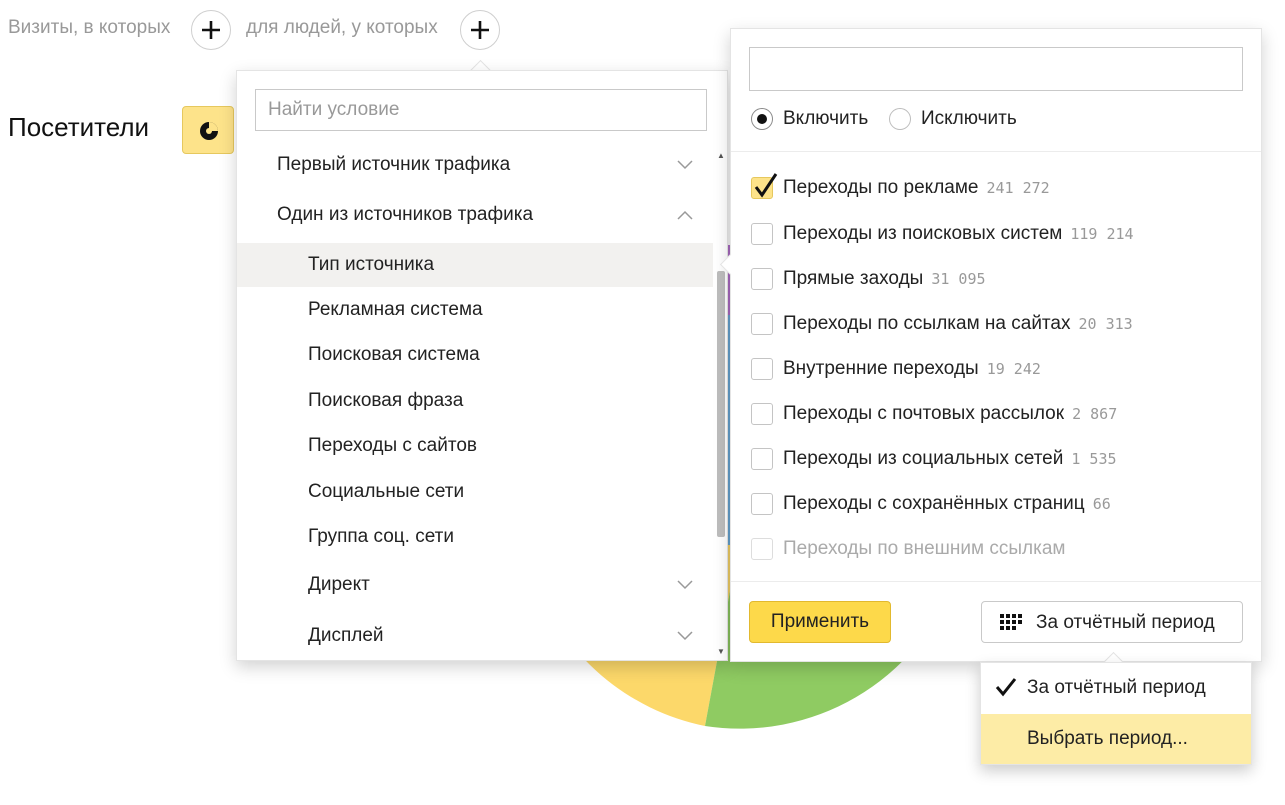  I want to click on pie-chart-icon, so click(209, 131).